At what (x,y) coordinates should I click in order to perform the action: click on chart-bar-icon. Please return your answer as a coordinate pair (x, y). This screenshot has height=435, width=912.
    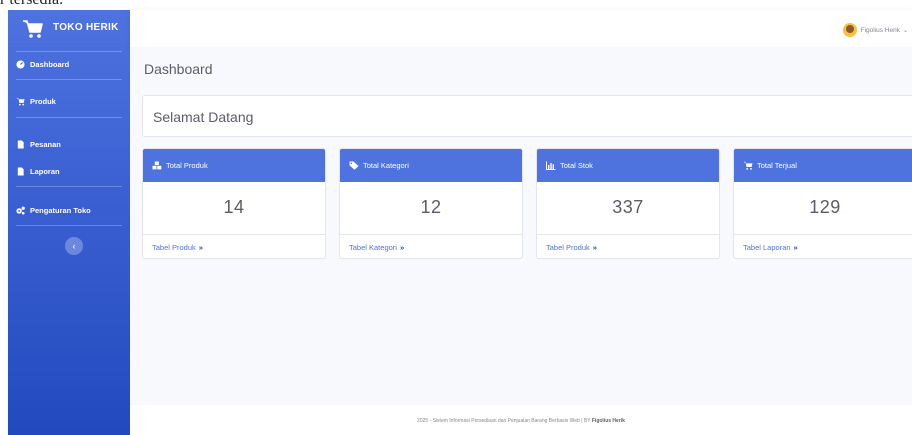
    Looking at the image, I should click on (551, 165).